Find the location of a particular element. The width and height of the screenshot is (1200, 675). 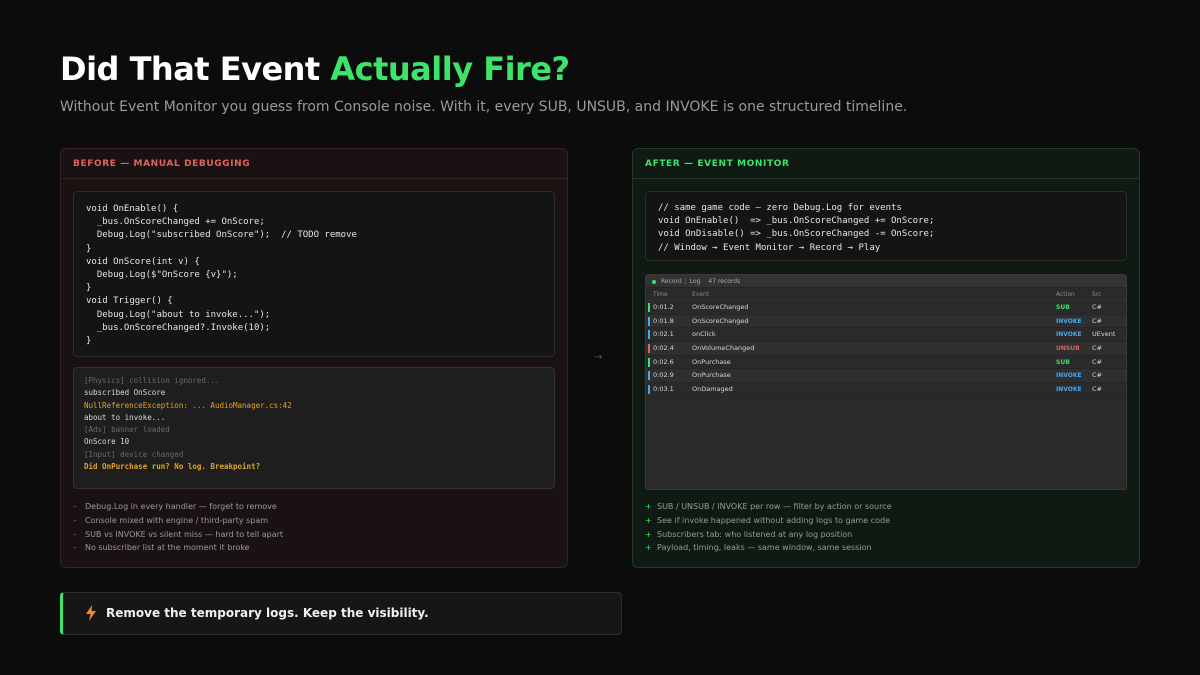

console-line: subscribed OnScore is located at coordinates (125, 393).